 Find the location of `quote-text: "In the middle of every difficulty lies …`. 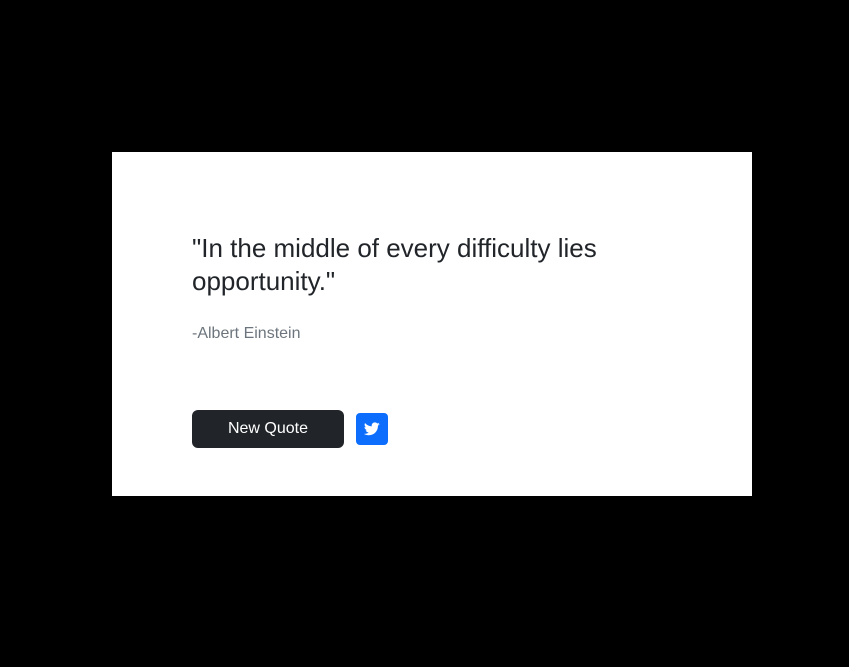

quote-text: "In the middle of every difficulty lies … is located at coordinates (394, 264).